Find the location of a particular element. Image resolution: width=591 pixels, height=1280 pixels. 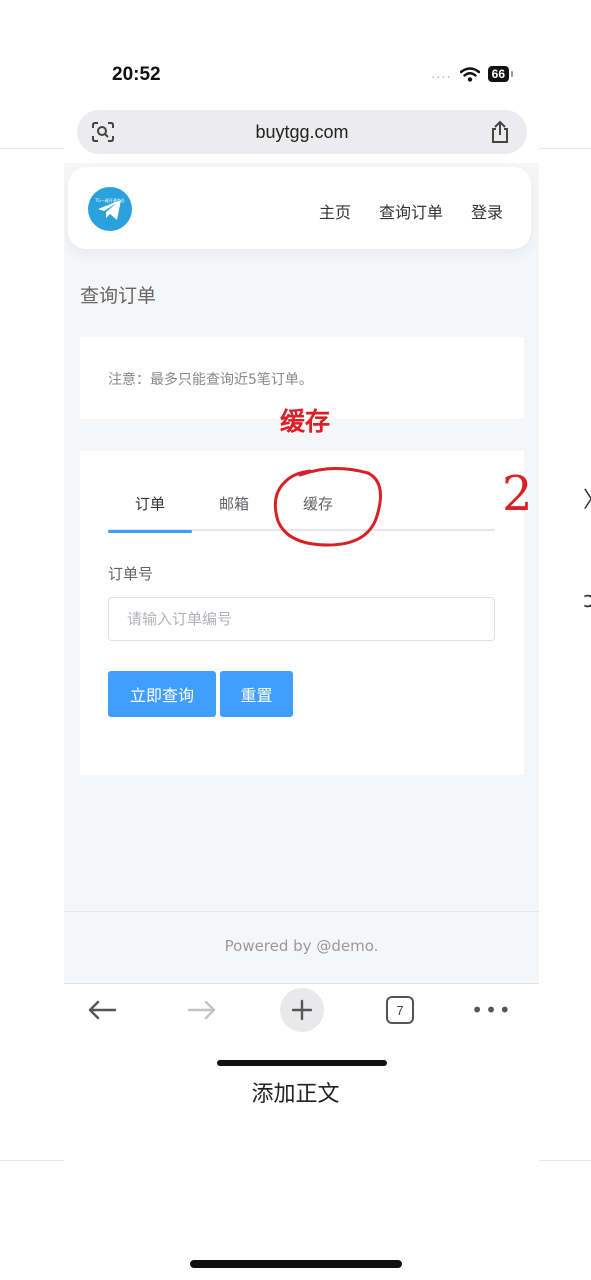

status-icons: .... 66 is located at coordinates (472, 74).